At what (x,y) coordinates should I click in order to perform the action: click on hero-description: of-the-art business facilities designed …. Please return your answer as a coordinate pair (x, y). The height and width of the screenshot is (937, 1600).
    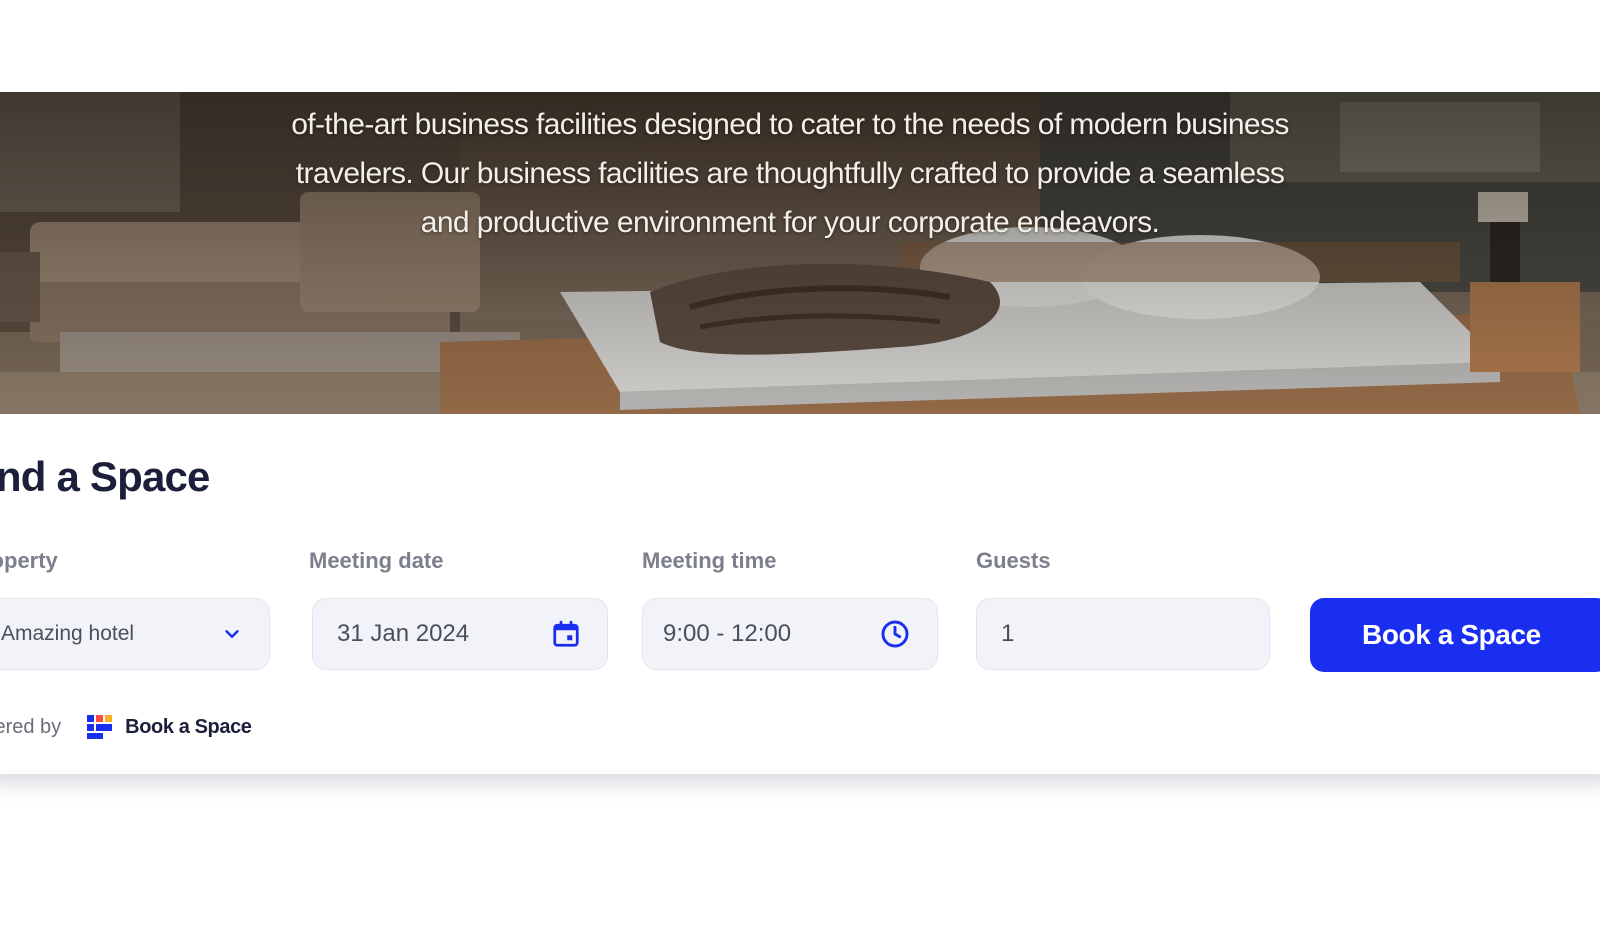
    Looking at the image, I should click on (790, 173).